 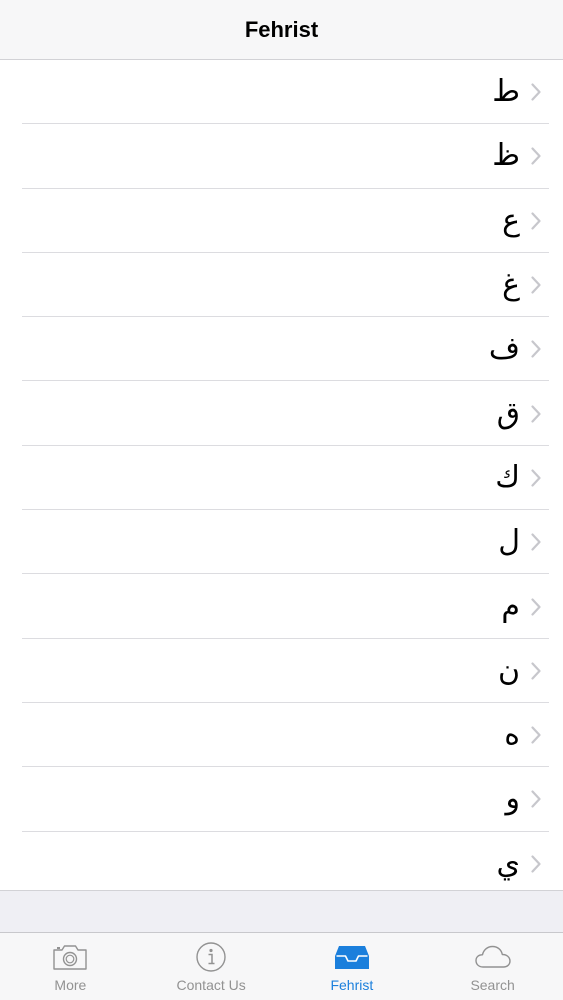 What do you see at coordinates (281, 92) in the screenshot?
I see `list-item: ط` at bounding box center [281, 92].